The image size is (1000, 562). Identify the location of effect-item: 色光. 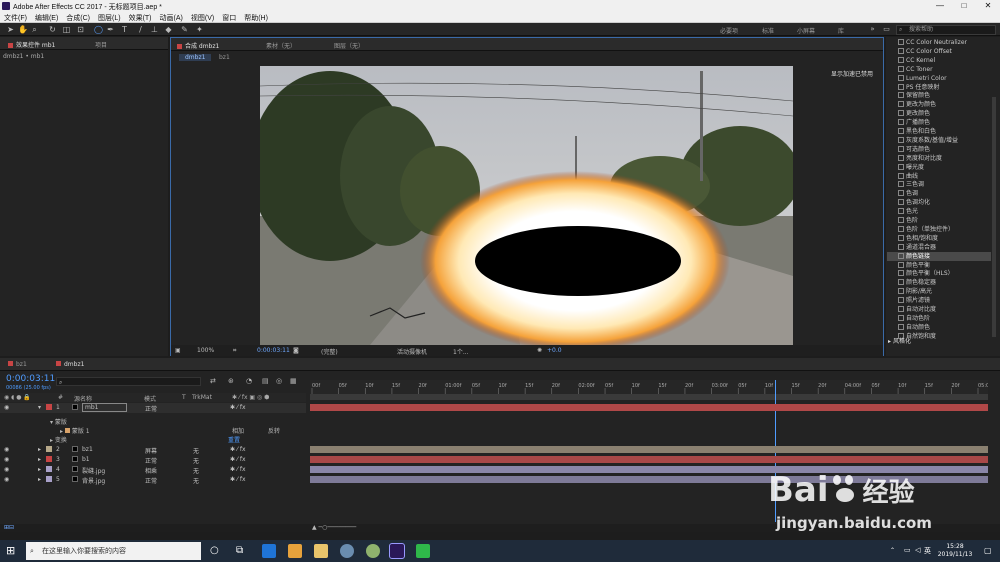
(908, 211).